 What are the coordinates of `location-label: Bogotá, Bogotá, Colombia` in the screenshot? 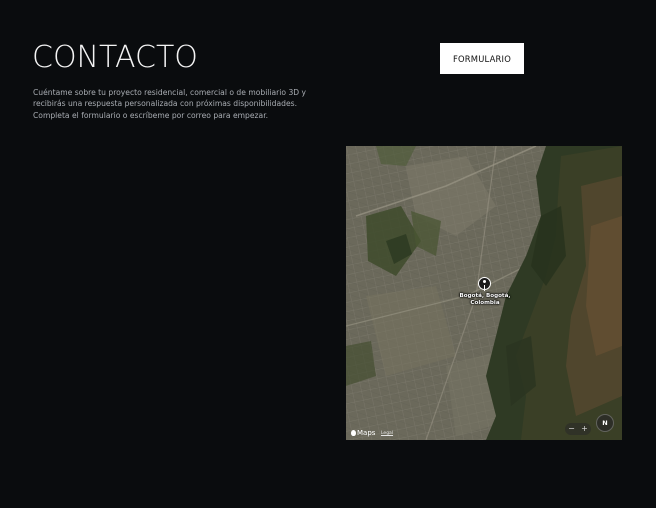 It's located at (485, 300).